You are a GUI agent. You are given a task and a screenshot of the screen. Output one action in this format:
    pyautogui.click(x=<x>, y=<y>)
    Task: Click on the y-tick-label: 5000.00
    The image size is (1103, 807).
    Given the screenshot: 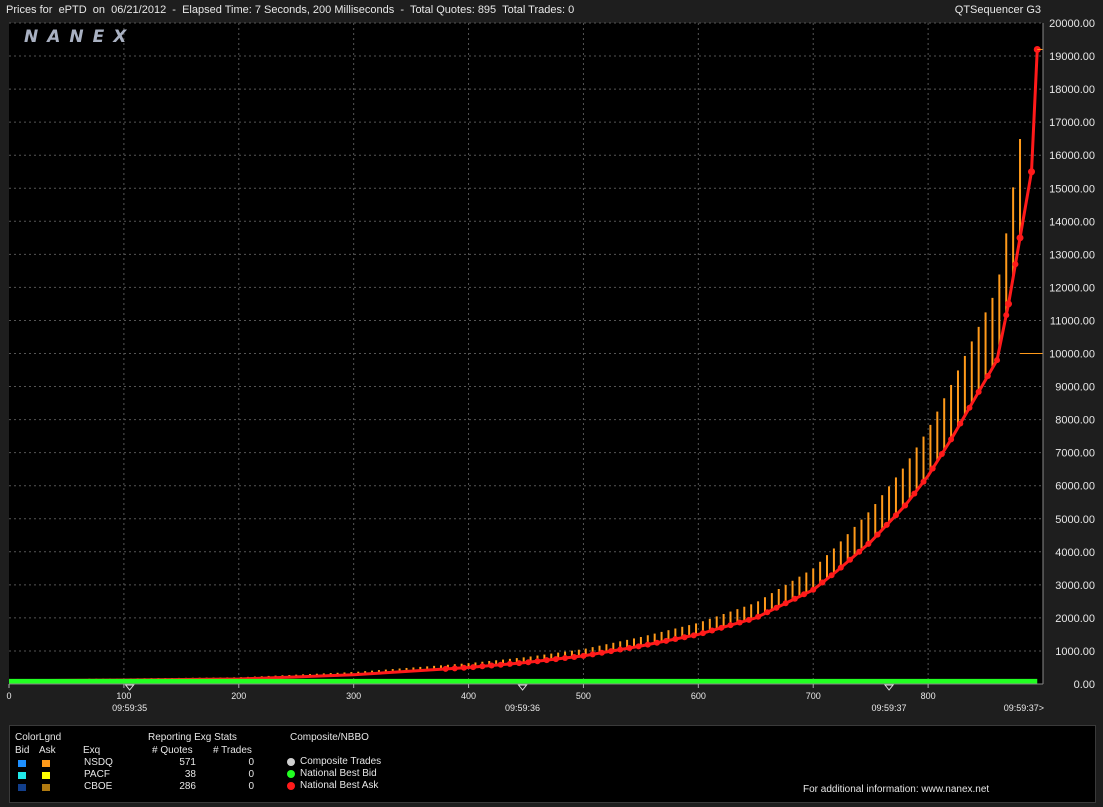 What is the action you would take?
    pyautogui.click(x=1075, y=520)
    